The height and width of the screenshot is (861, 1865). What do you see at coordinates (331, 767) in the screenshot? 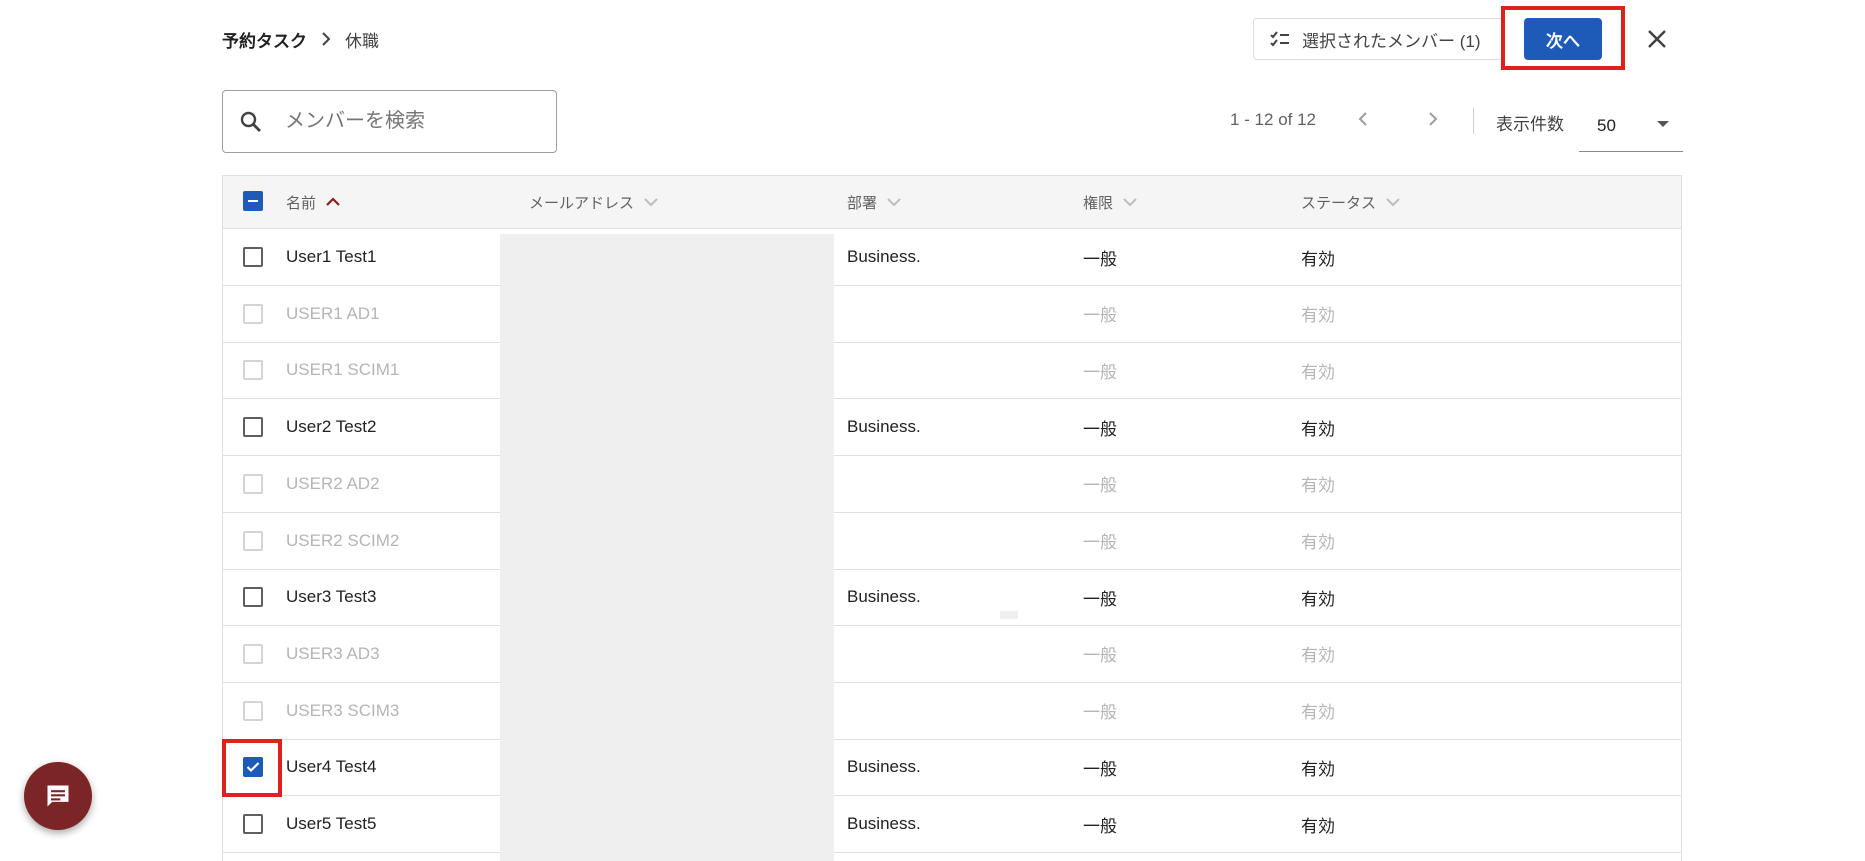
I see `cell-name: User4 Test4` at bounding box center [331, 767].